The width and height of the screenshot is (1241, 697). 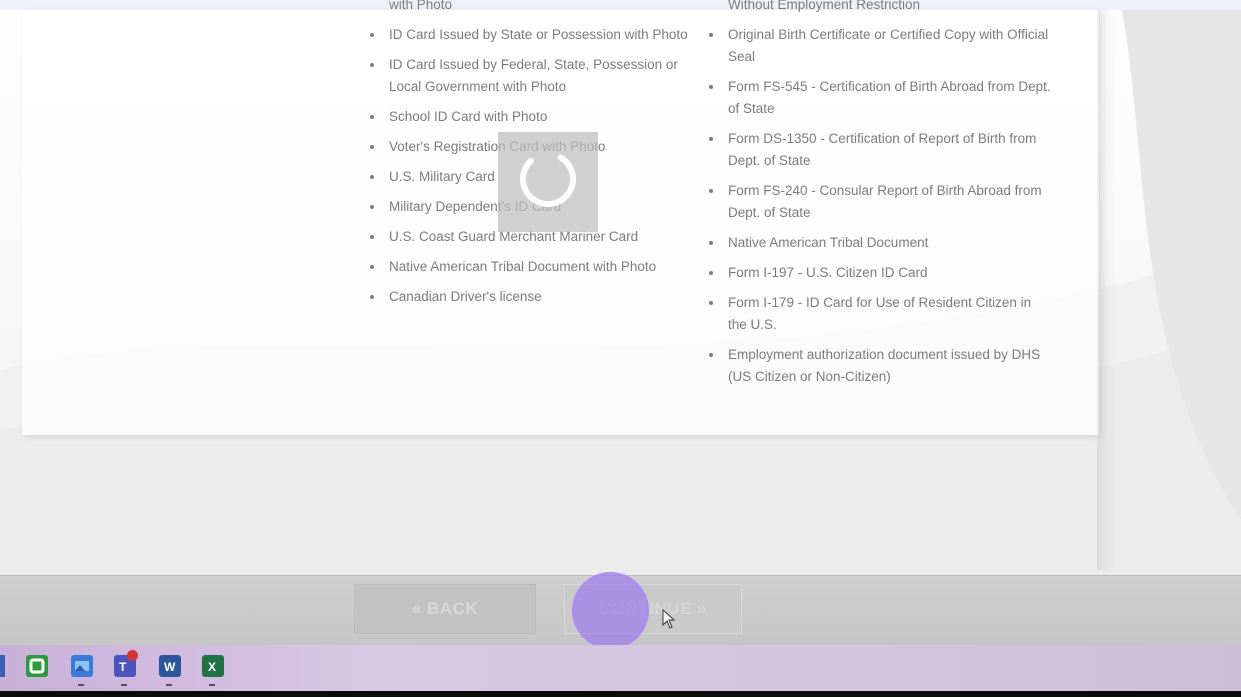 I want to click on excel-running-indicator, so click(x=212, y=685).